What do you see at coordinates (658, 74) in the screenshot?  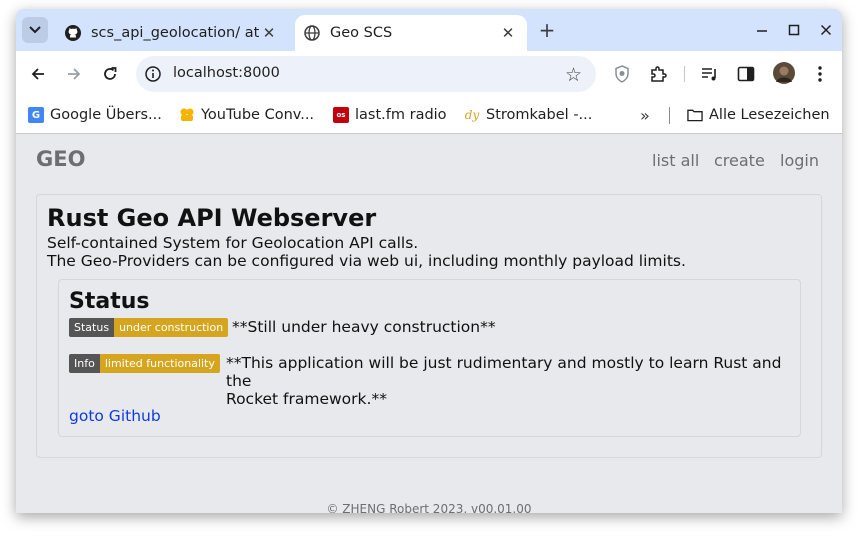 I see `extensions-puzzle-icon` at bounding box center [658, 74].